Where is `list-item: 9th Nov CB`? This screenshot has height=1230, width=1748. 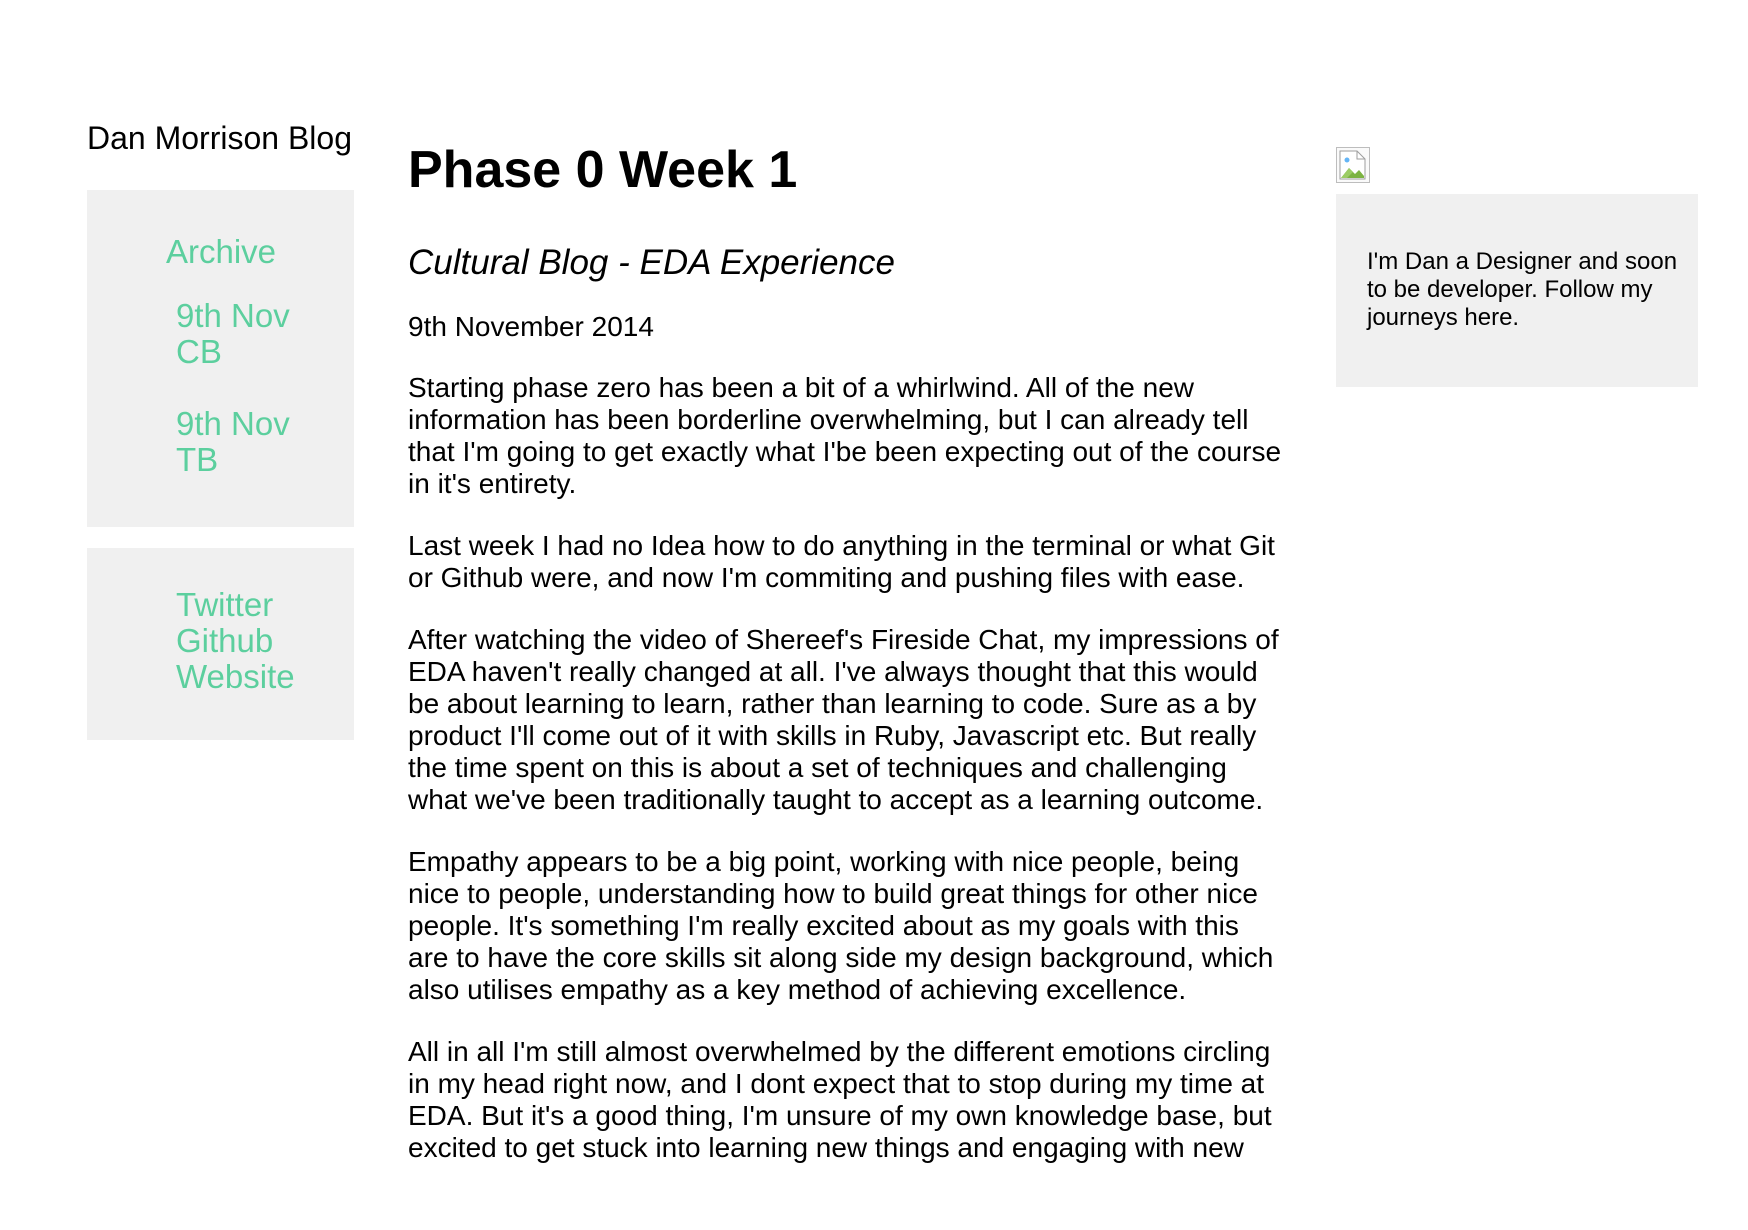 list-item: 9th Nov CB is located at coordinates (265, 334).